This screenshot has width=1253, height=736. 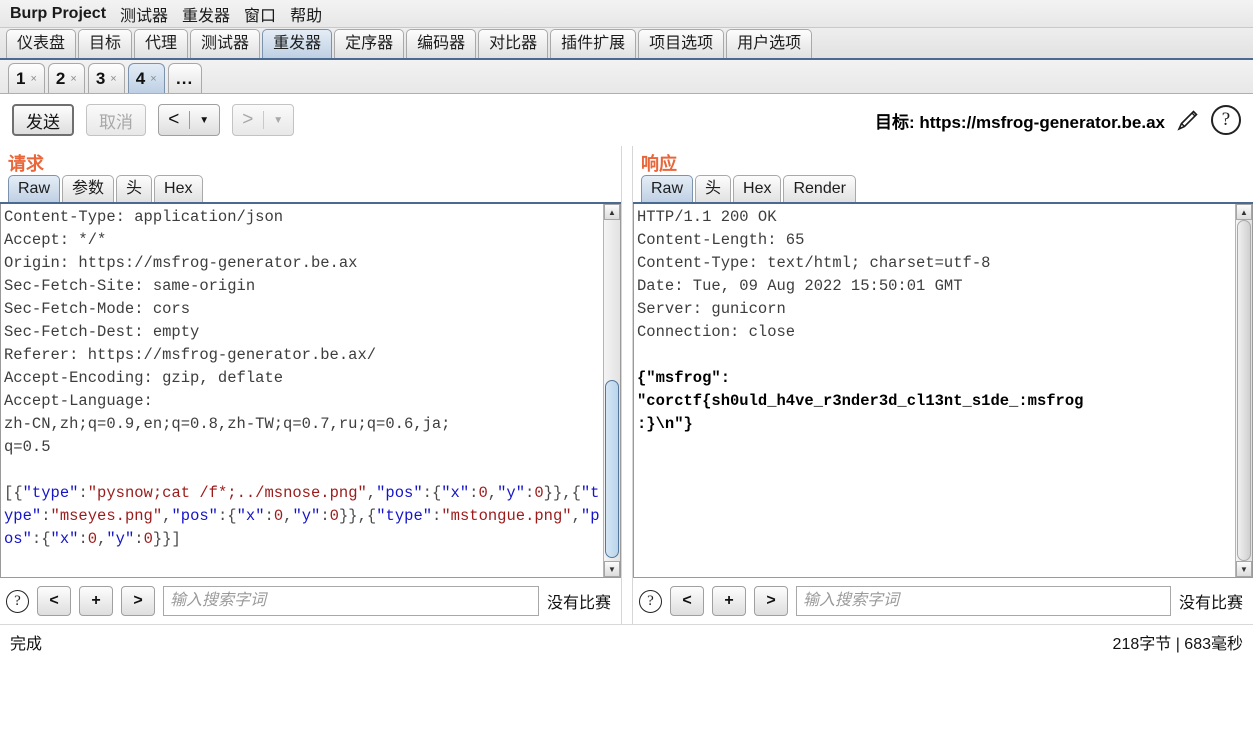 I want to click on menu-brand: Burp Project, so click(x=58, y=13).